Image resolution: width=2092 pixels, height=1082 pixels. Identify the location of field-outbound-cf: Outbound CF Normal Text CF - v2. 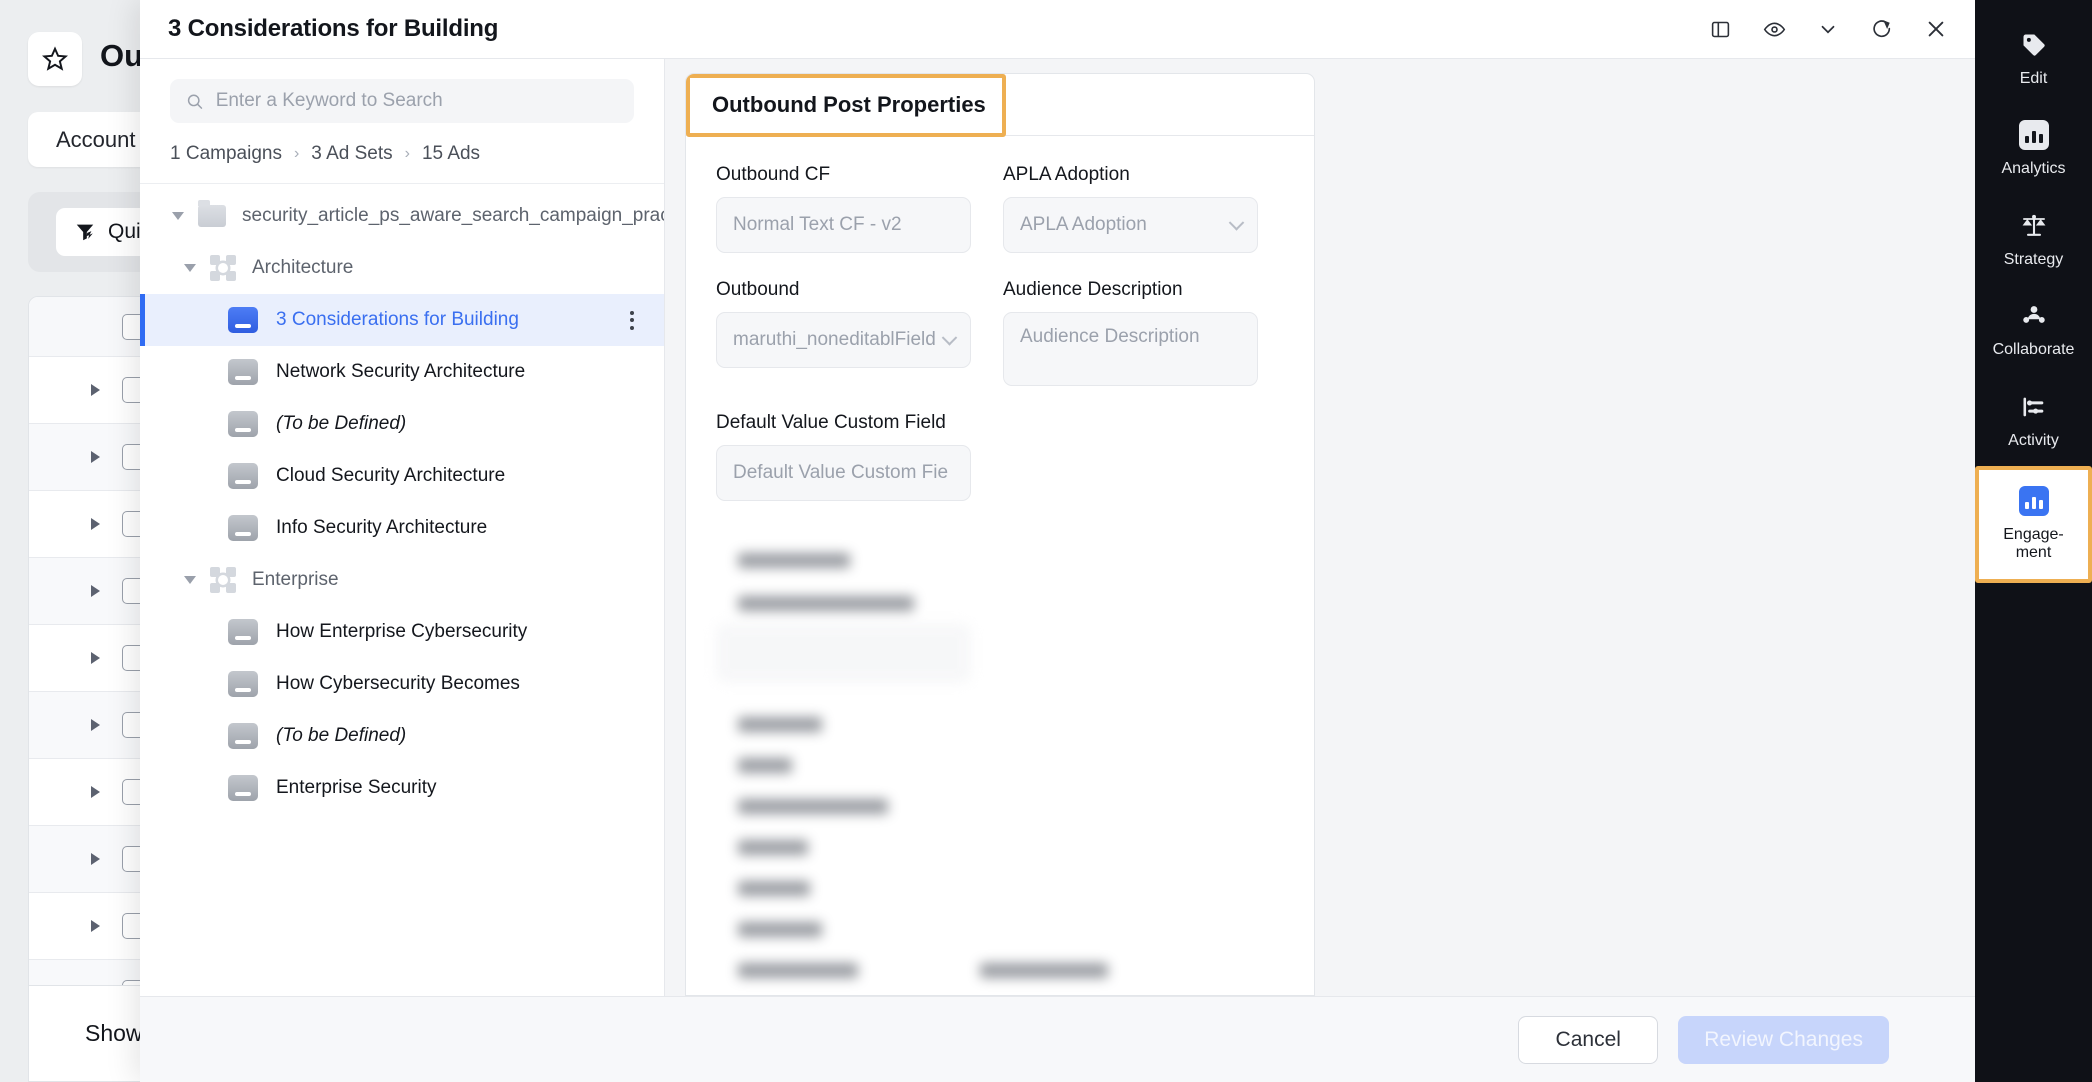
(843, 208).